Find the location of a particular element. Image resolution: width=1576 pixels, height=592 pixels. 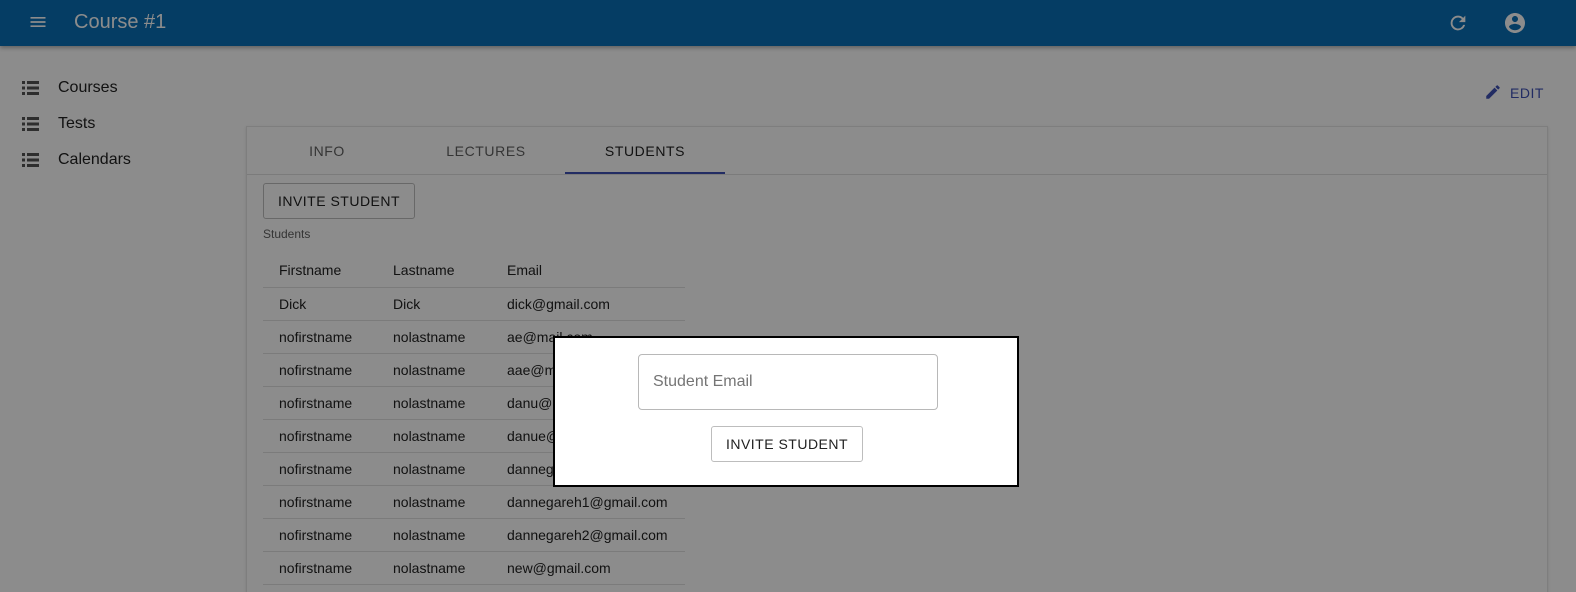

invite-student-submit-button: INVITE STUDENT is located at coordinates (787, 444).